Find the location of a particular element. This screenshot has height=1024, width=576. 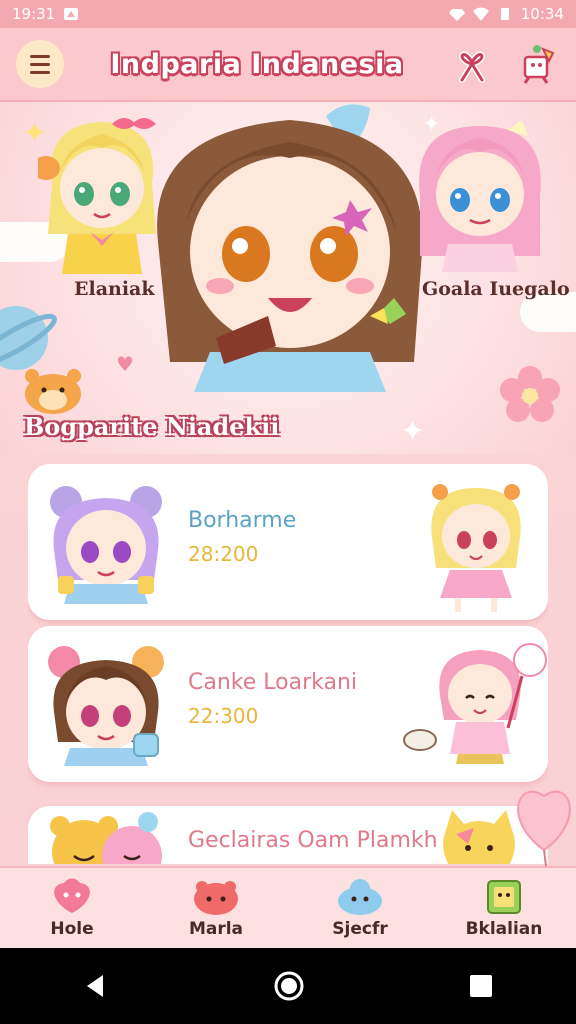

status-time: 19:31 is located at coordinates (34, 14).